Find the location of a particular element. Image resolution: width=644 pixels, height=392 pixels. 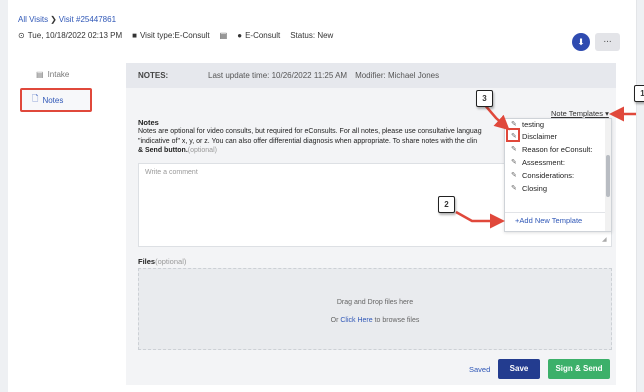

visit-date: Tue, 10/18/2022 02:13 PM is located at coordinates (75, 35).